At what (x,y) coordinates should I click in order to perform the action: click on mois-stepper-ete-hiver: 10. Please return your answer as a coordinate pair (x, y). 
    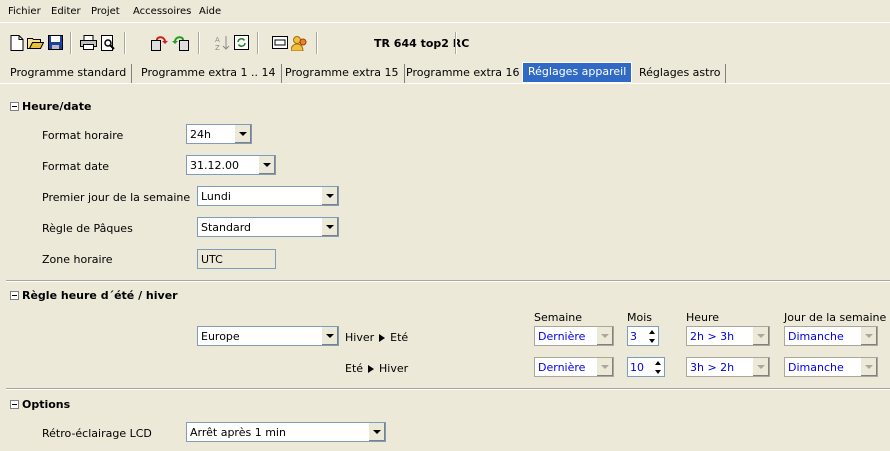
    Looking at the image, I should click on (646, 367).